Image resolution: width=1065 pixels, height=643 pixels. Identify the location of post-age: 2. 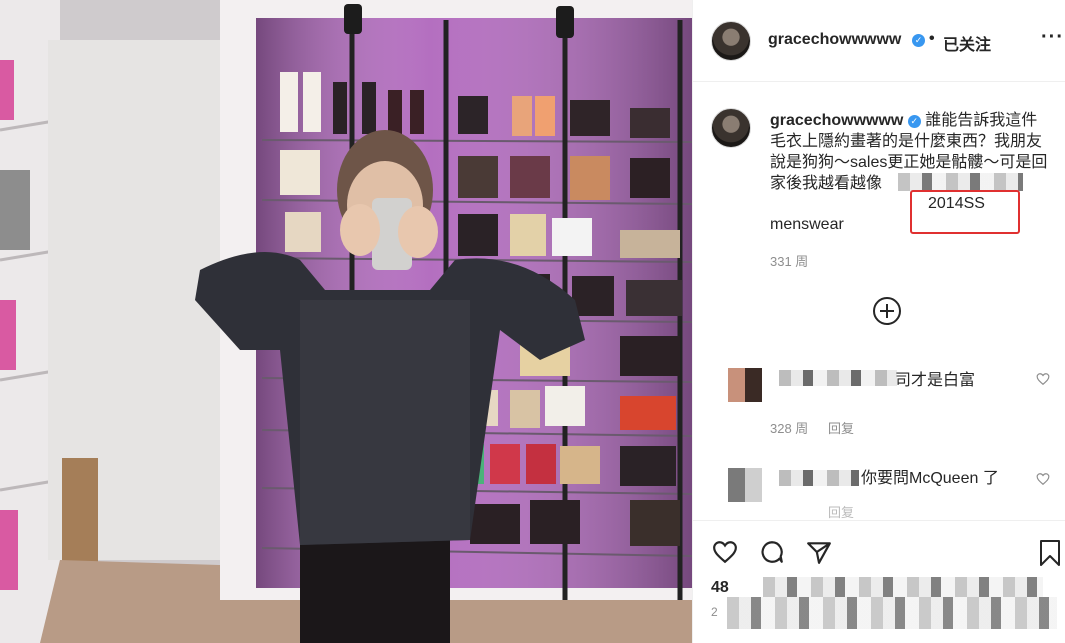
(714, 612).